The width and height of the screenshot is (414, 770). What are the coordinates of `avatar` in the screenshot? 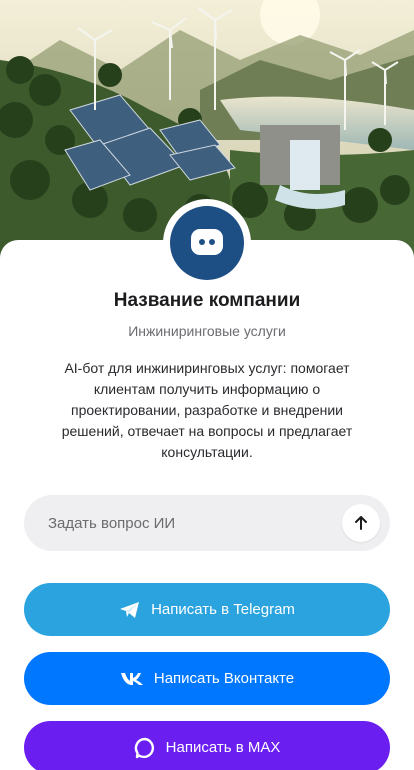 It's located at (207, 243).